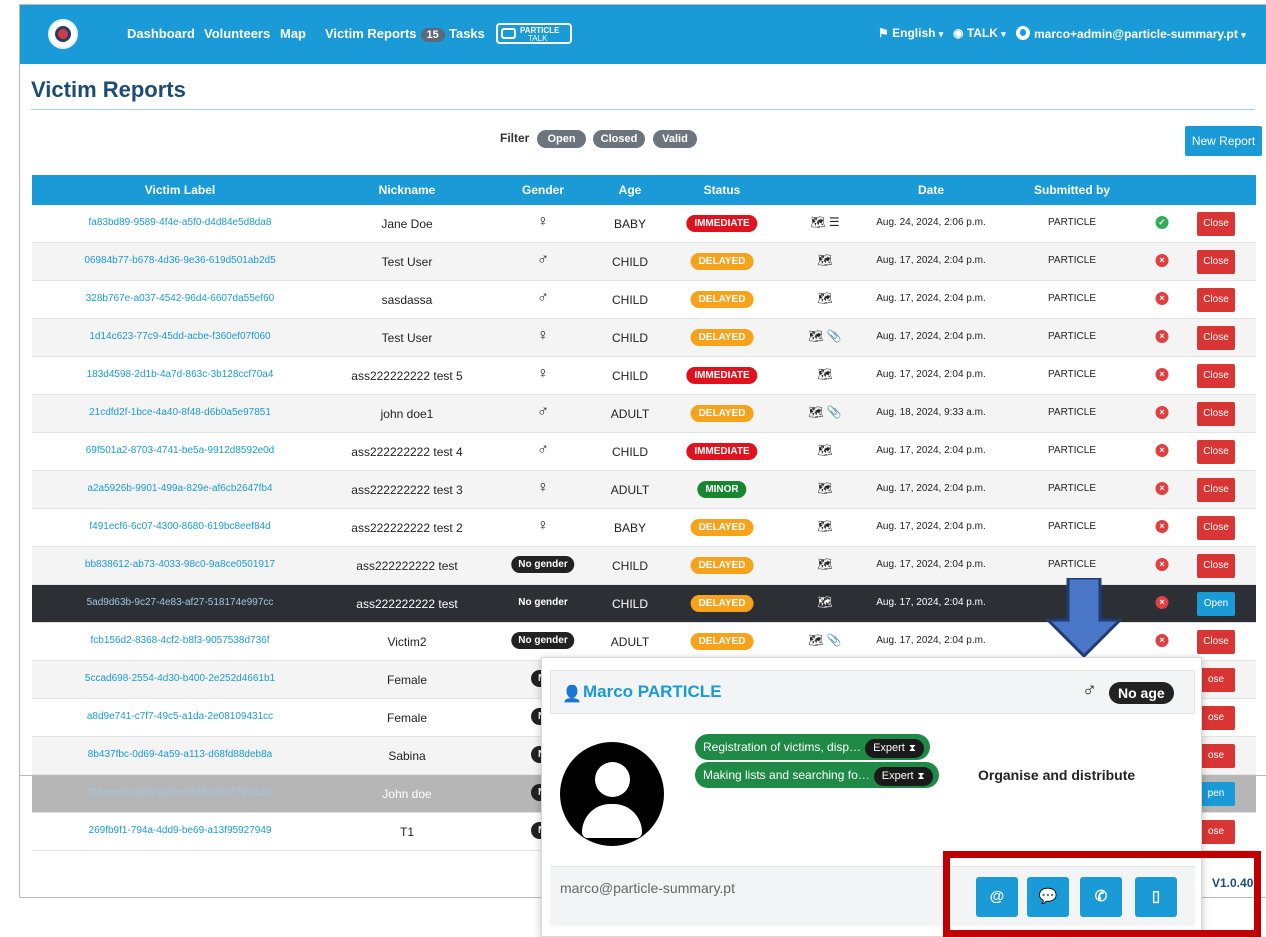 This screenshot has height=937, width=1266. Describe the element at coordinates (407, 190) in the screenshot. I see `col-nickname: Nickname` at that location.